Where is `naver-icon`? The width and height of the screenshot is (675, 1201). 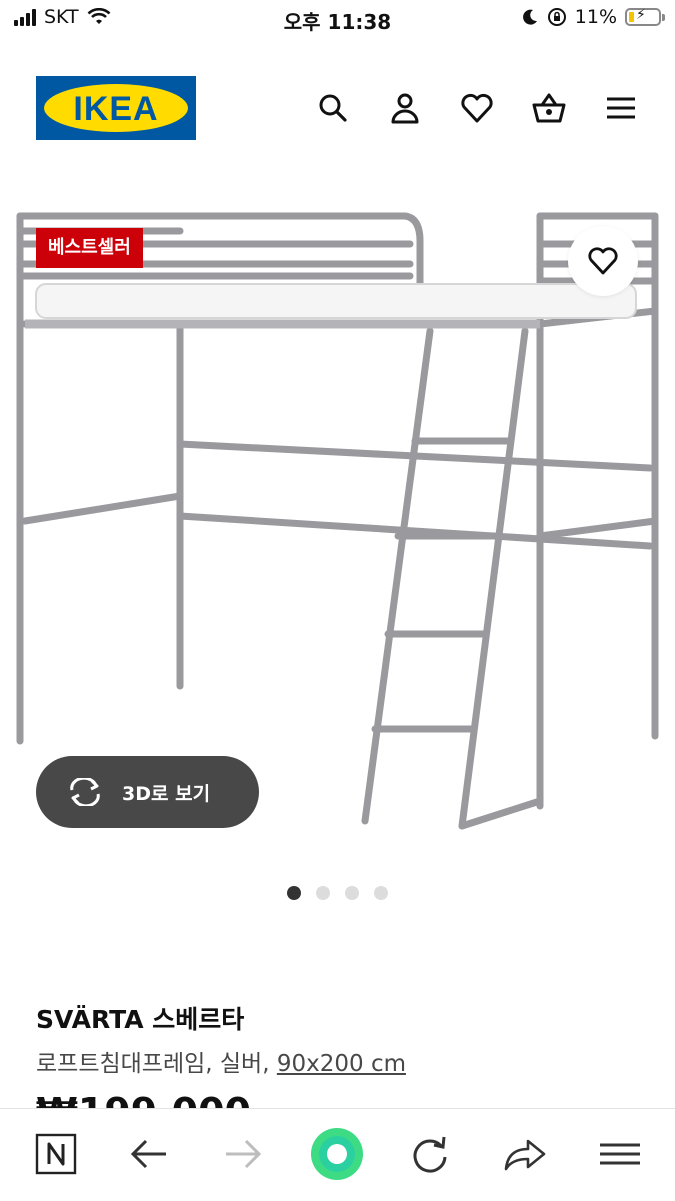 naver-icon is located at coordinates (56, 1154).